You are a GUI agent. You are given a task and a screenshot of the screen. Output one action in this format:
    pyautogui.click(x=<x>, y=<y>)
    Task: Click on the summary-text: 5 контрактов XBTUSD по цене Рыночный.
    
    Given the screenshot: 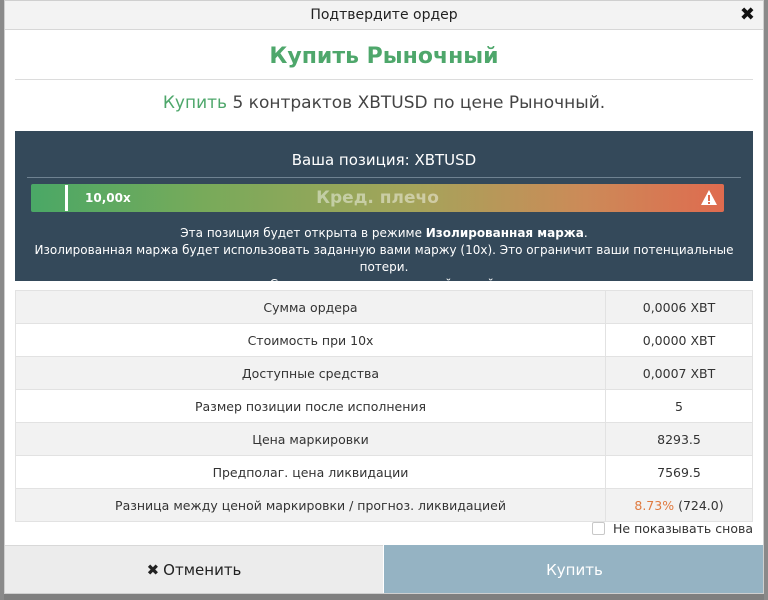 What is the action you would take?
    pyautogui.click(x=416, y=103)
    